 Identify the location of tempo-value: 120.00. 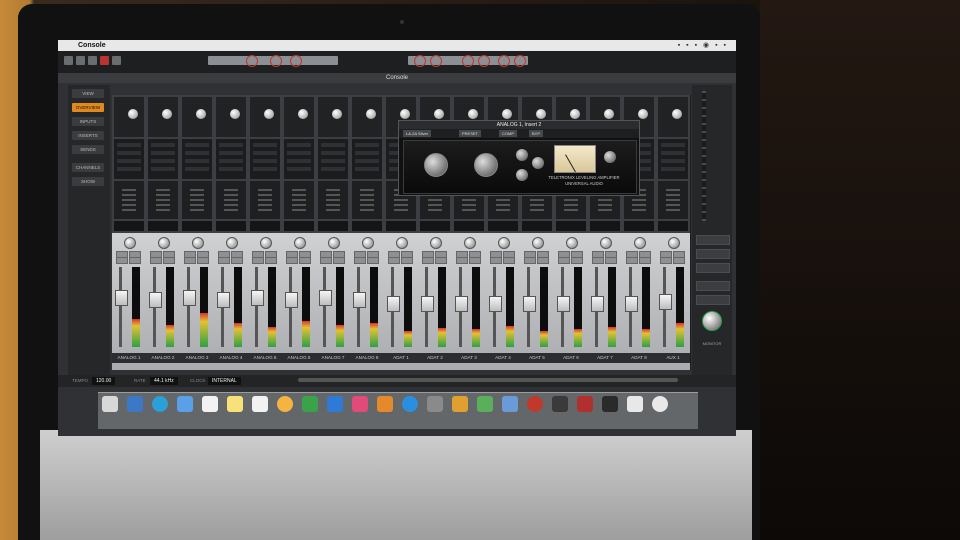
(104, 381).